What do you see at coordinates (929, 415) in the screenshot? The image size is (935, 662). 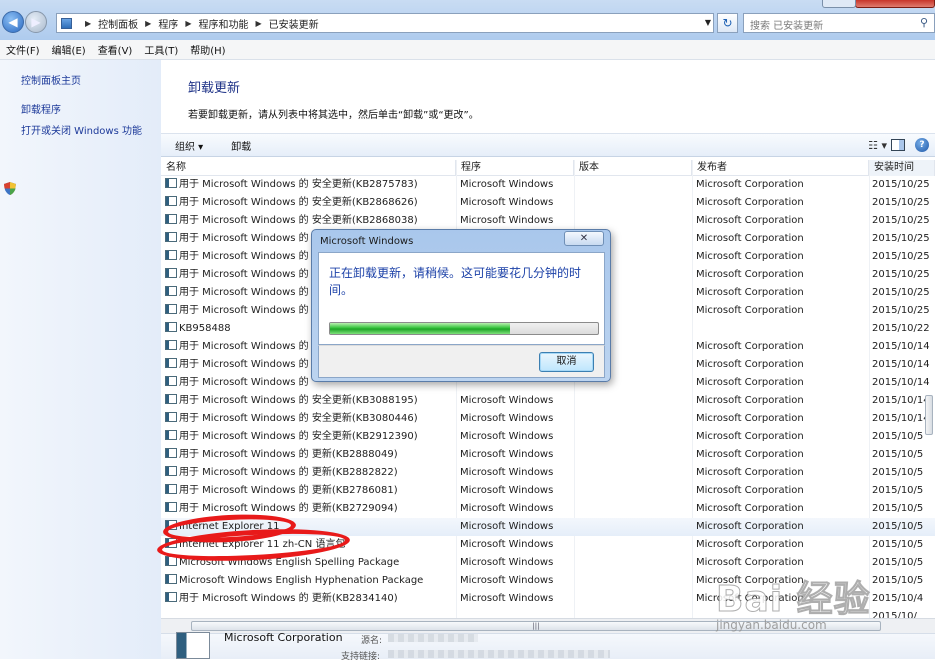 I see `vertical-scroll-thumb` at bounding box center [929, 415].